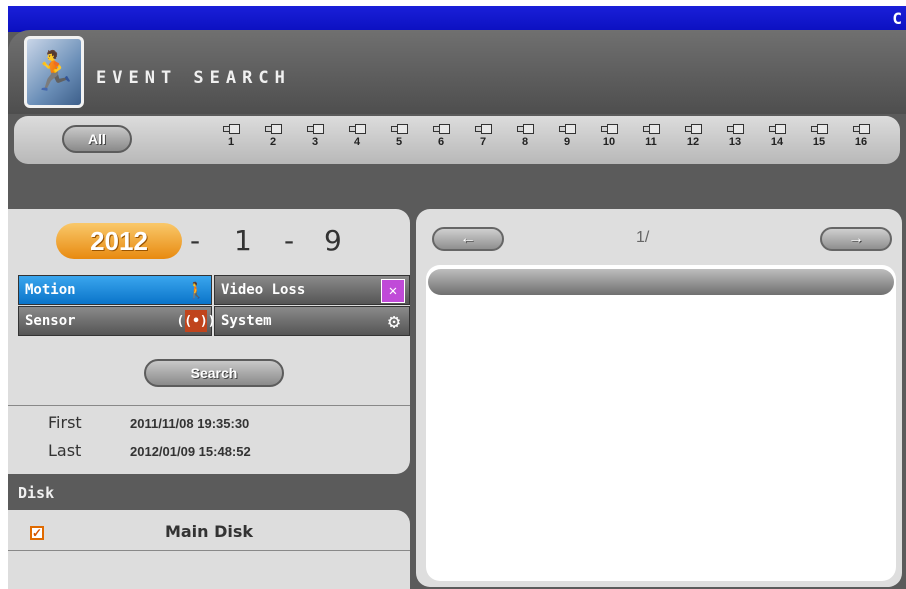  I want to click on system-filter-button: System ⚙, so click(312, 321).